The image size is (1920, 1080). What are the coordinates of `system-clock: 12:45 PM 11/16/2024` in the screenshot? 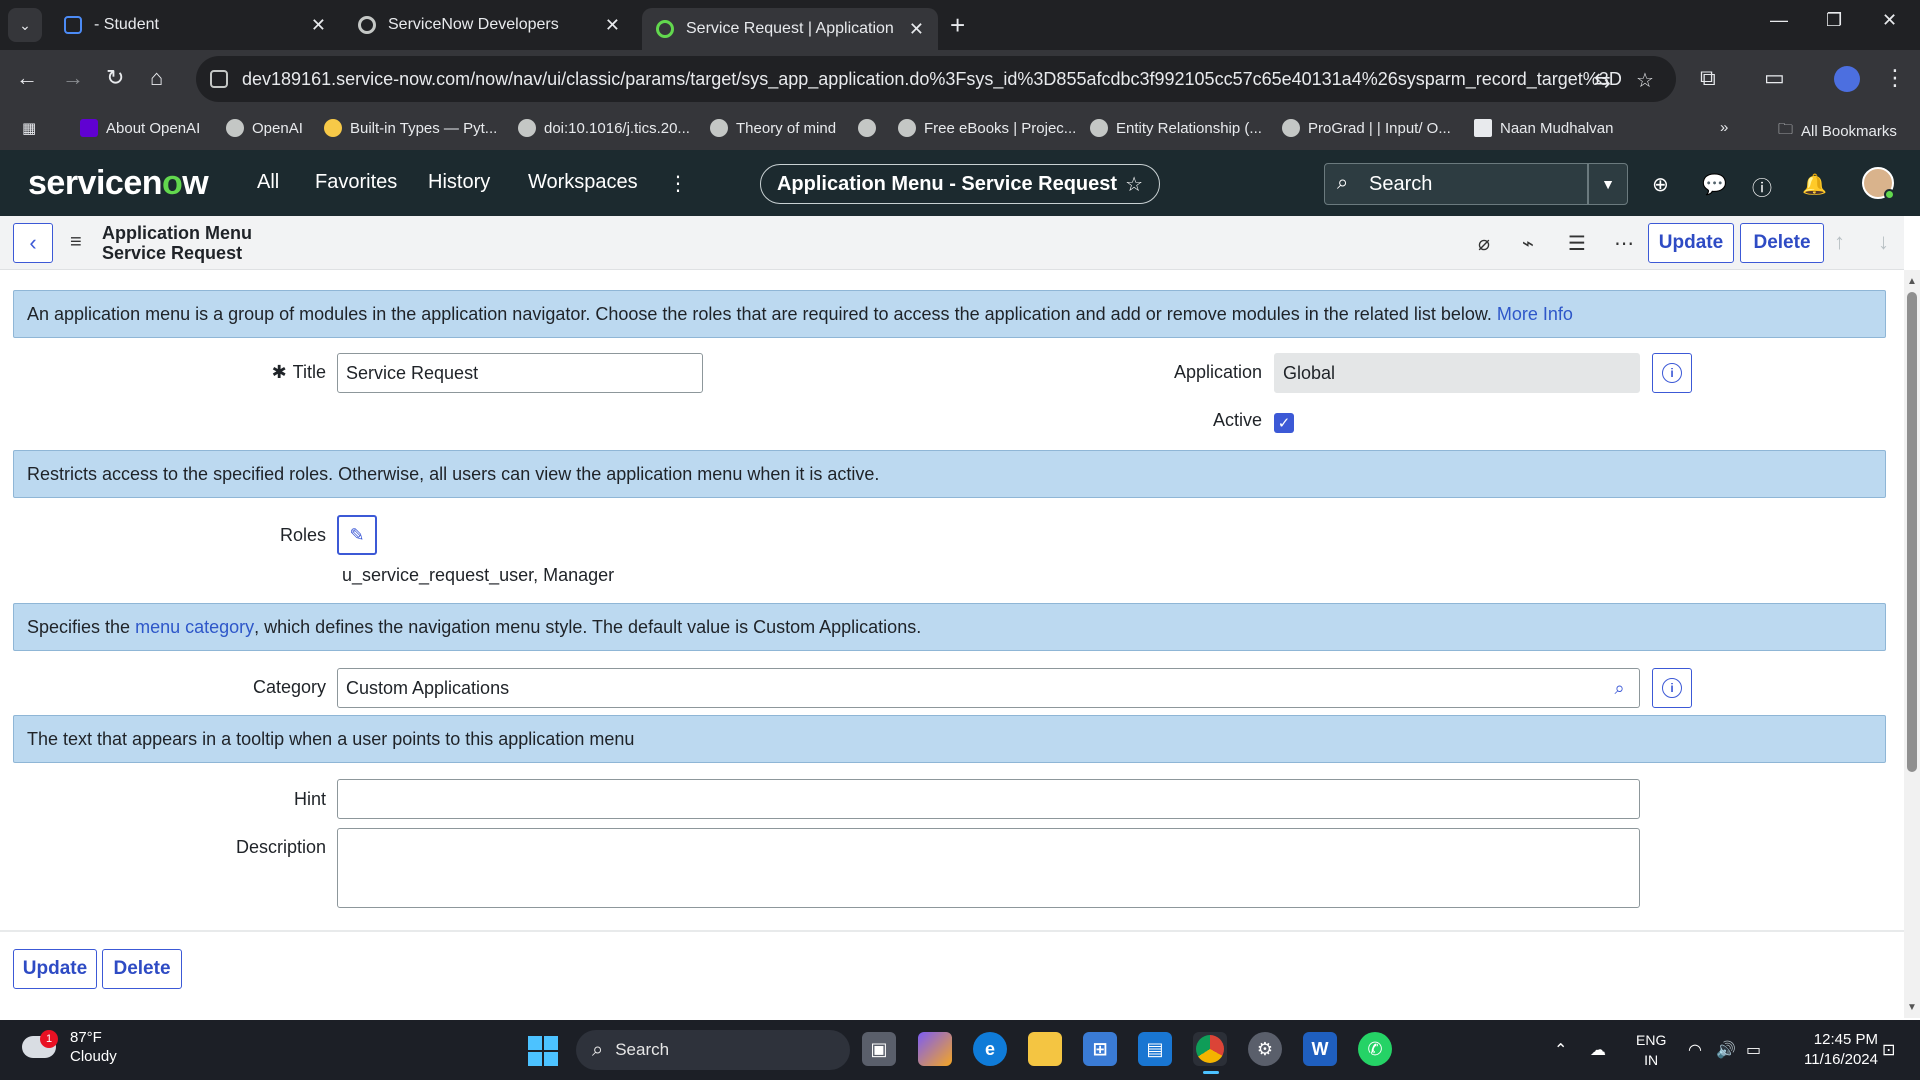 It's located at (1834, 1050).